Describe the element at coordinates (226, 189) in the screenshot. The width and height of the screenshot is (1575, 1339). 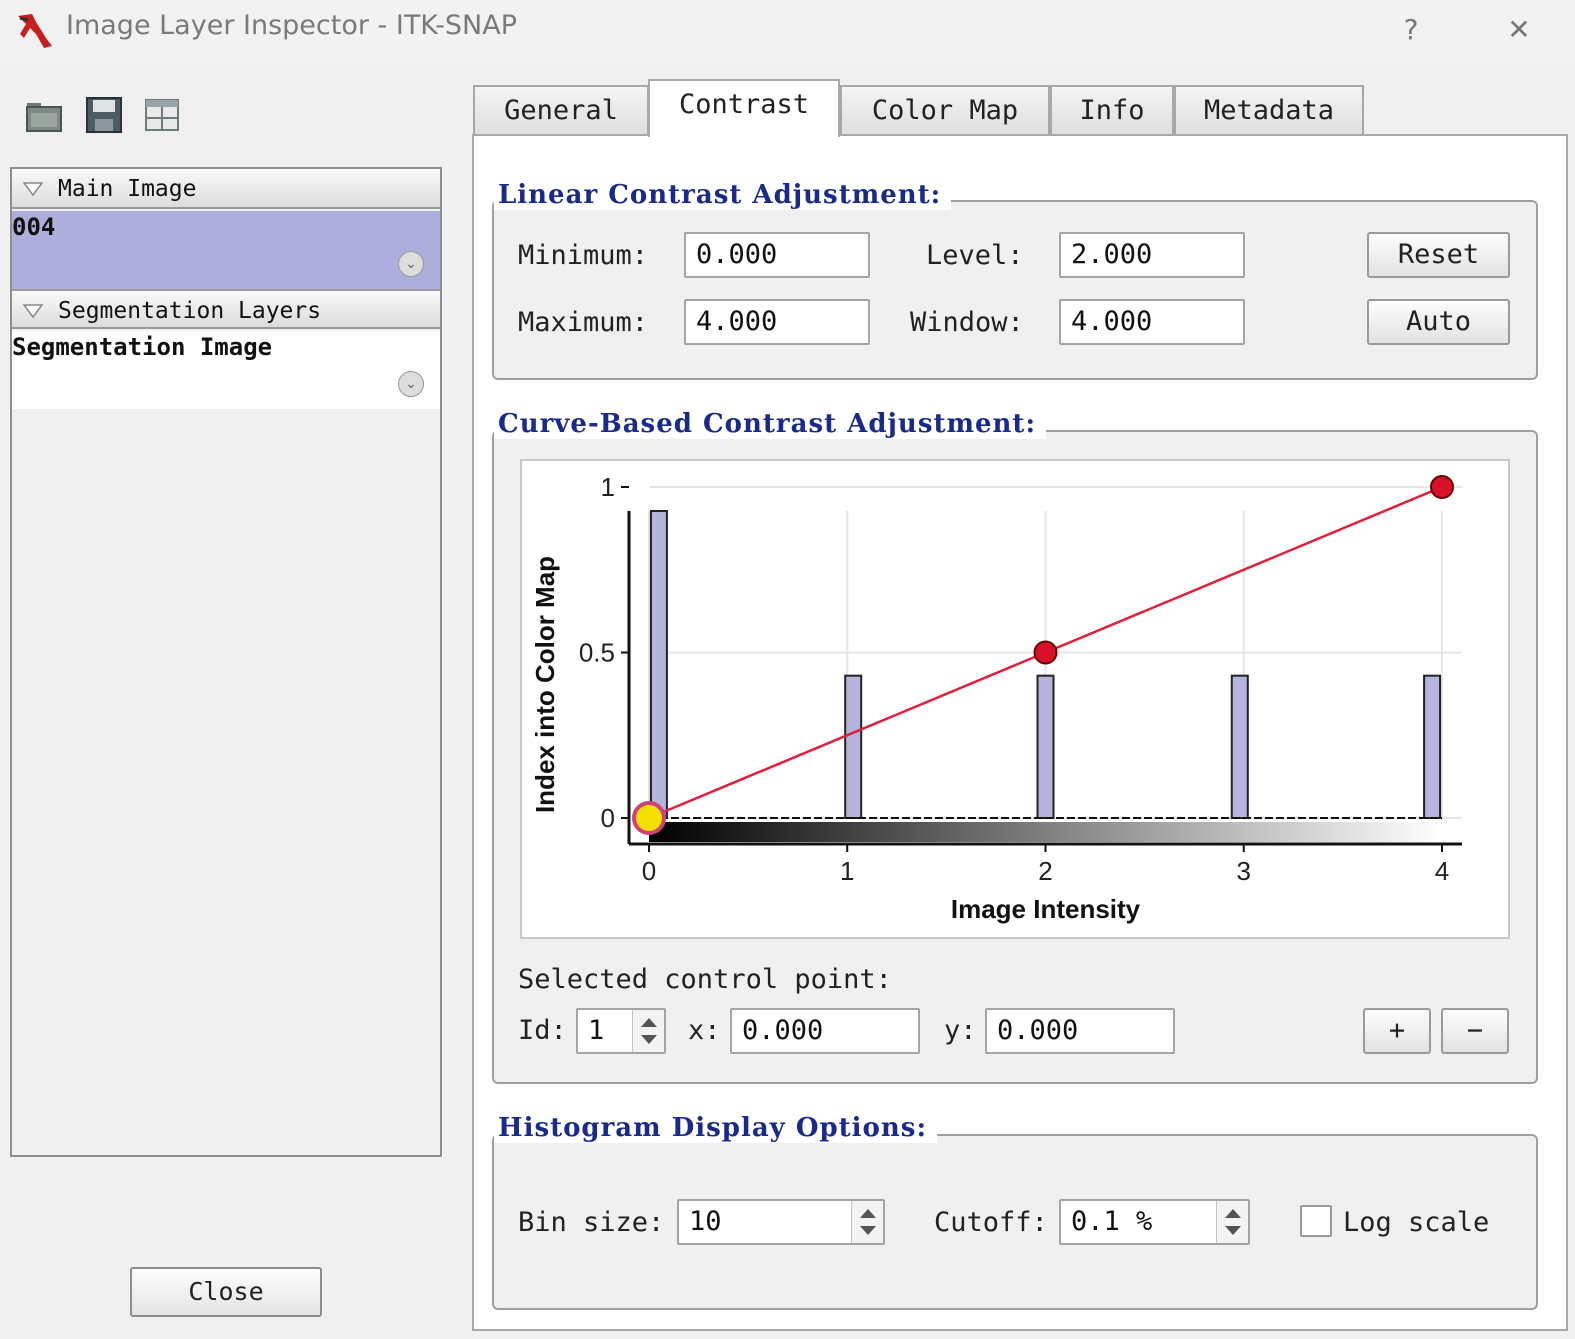
I see `main-image-group-header: Main Image` at that location.